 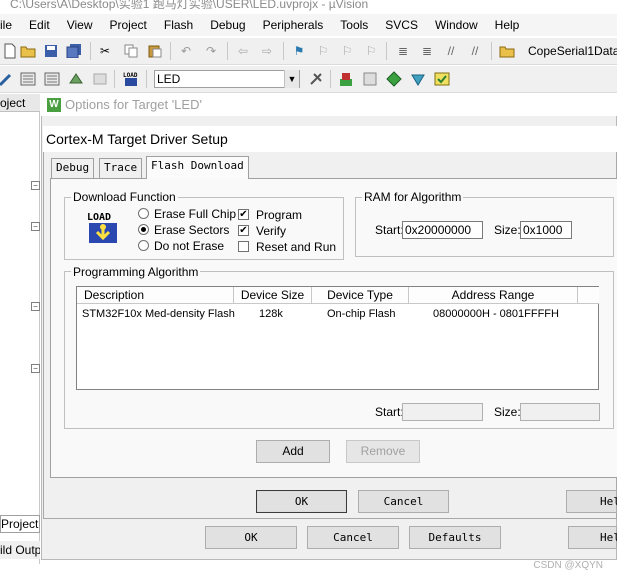 I want to click on pack-installer-icon, so click(x=394, y=79).